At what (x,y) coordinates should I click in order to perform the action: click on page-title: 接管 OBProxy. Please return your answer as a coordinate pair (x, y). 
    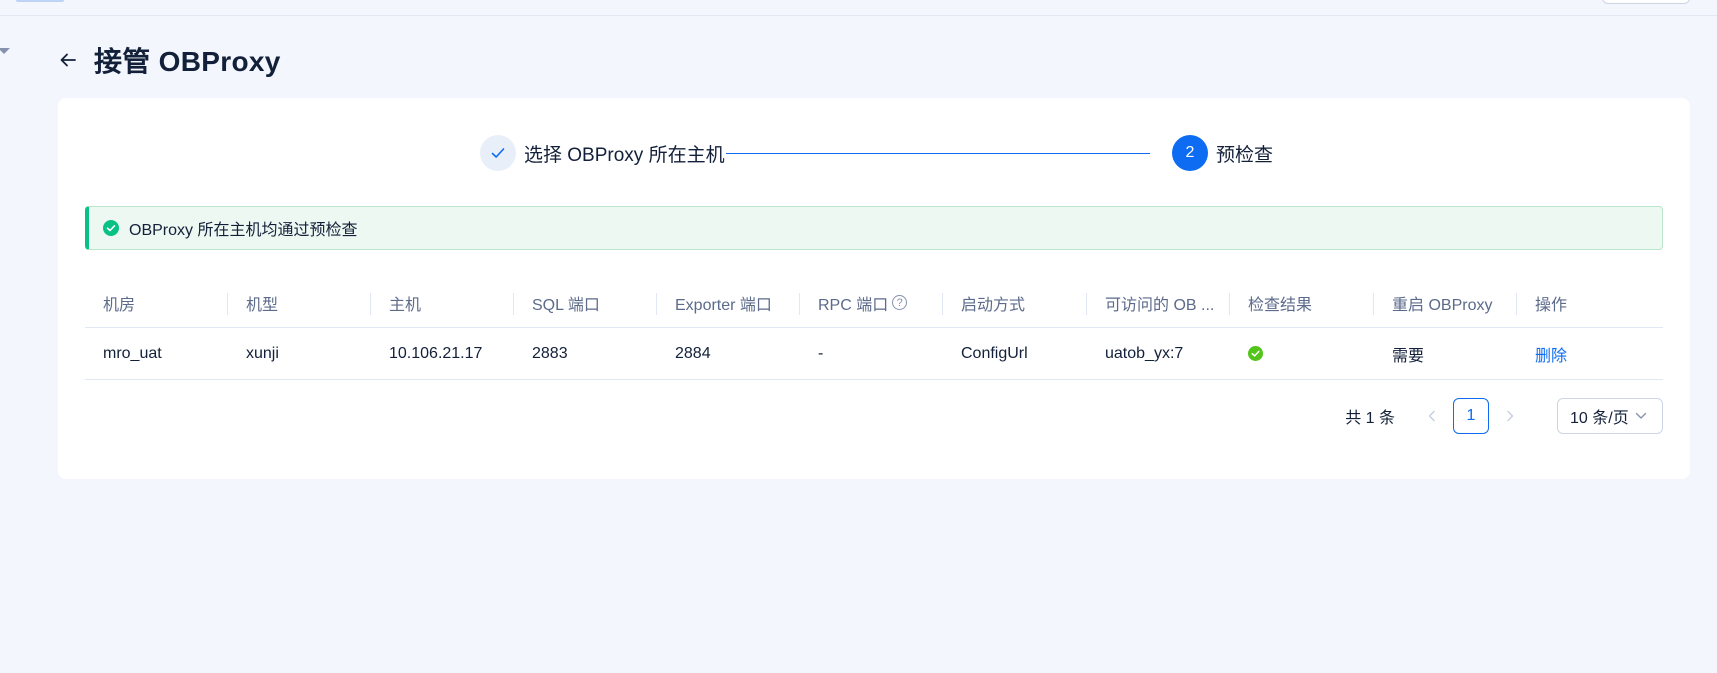
    Looking at the image, I should click on (187, 61).